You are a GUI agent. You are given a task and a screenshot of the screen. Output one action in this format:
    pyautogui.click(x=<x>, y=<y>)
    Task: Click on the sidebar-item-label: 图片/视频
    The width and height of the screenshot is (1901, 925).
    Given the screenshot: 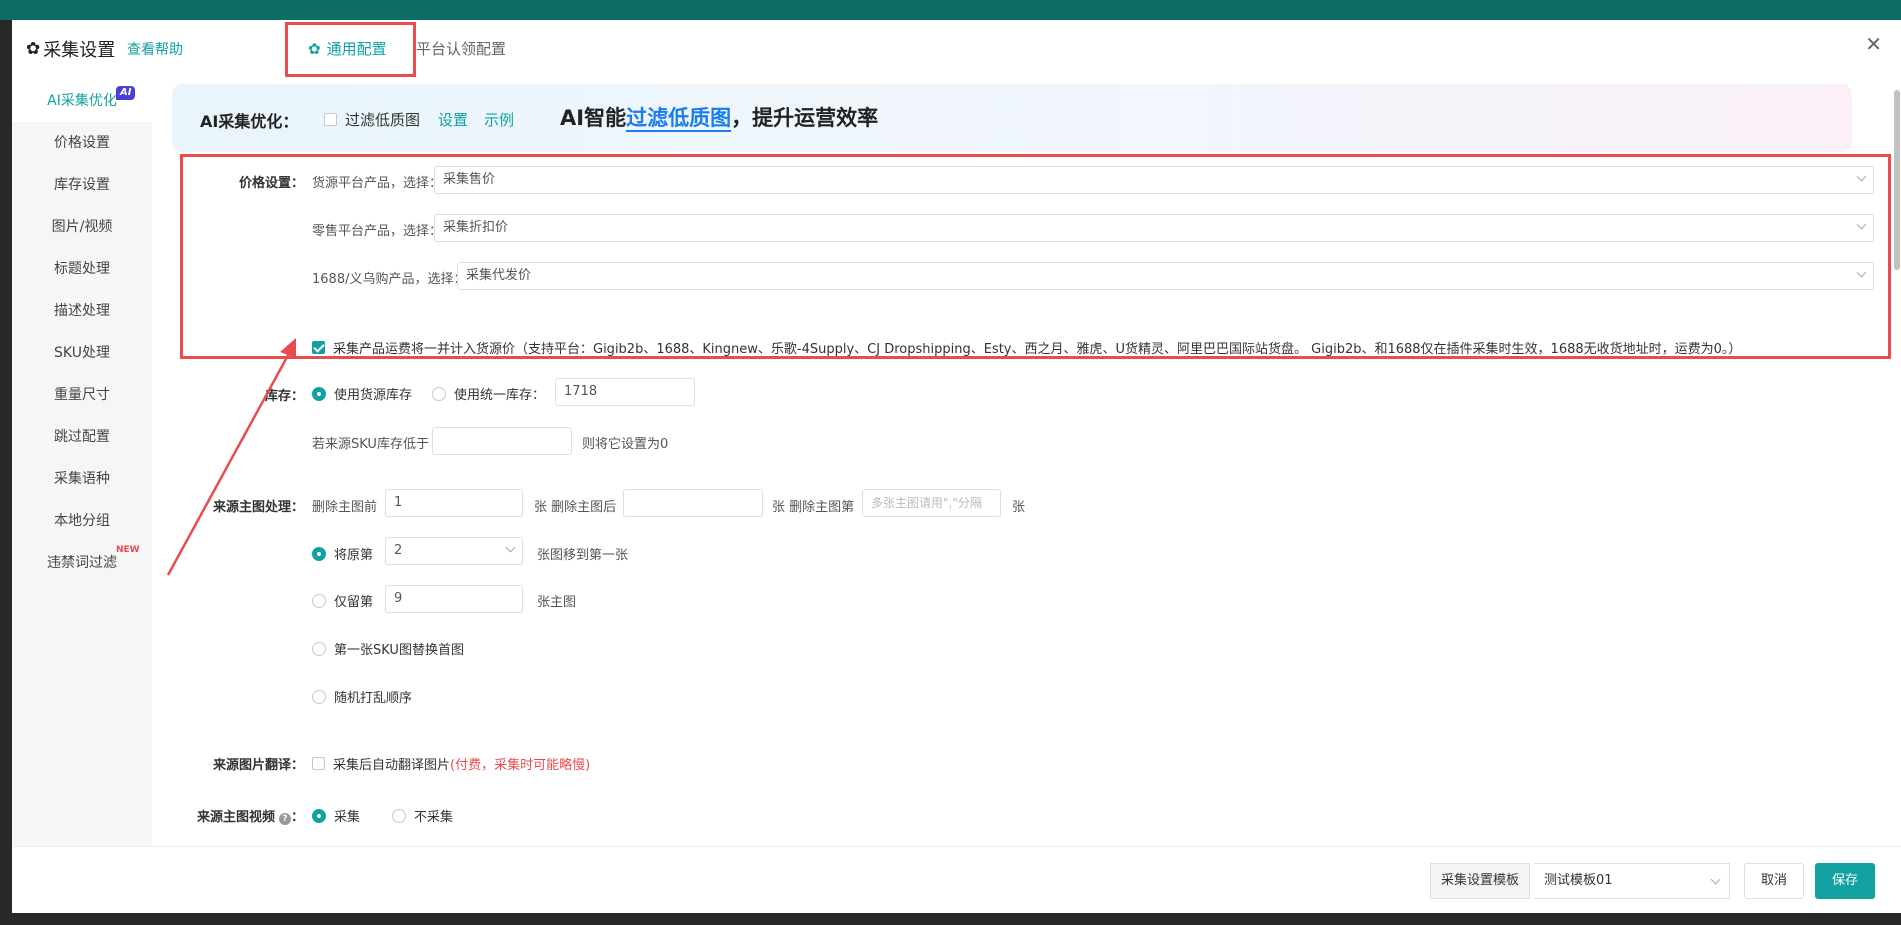 What is the action you would take?
    pyautogui.click(x=82, y=227)
    